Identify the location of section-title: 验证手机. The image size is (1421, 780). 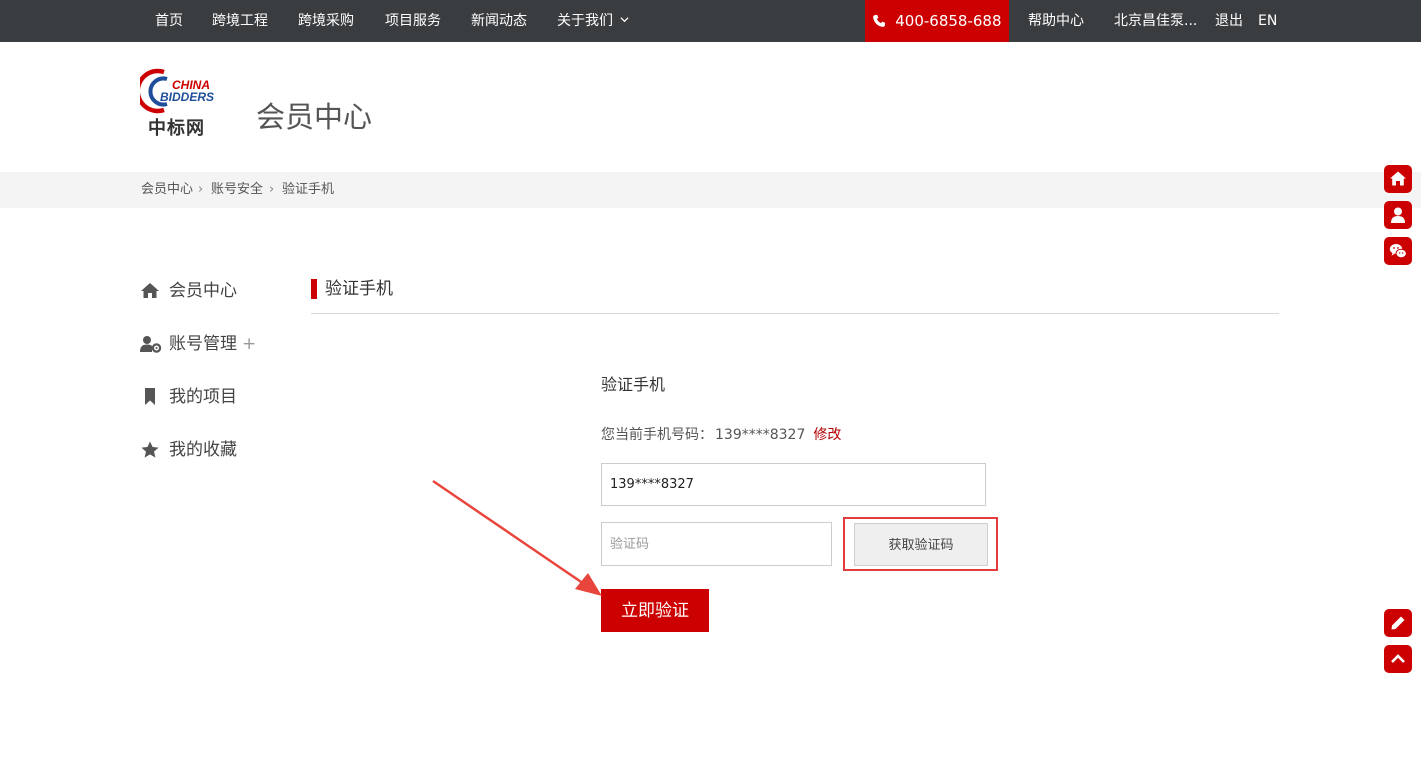
(359, 289).